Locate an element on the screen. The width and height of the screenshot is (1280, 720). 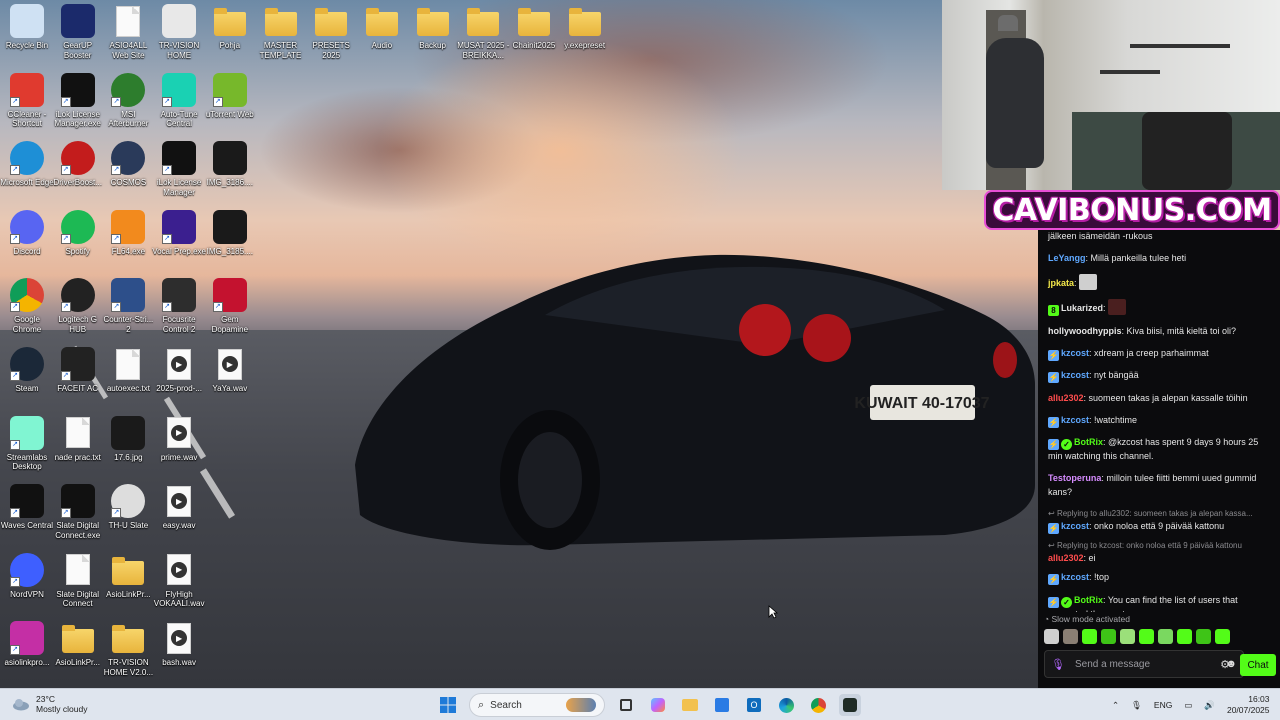
desktop-icon: ▶ bash.wav is located at coordinates (179, 644).